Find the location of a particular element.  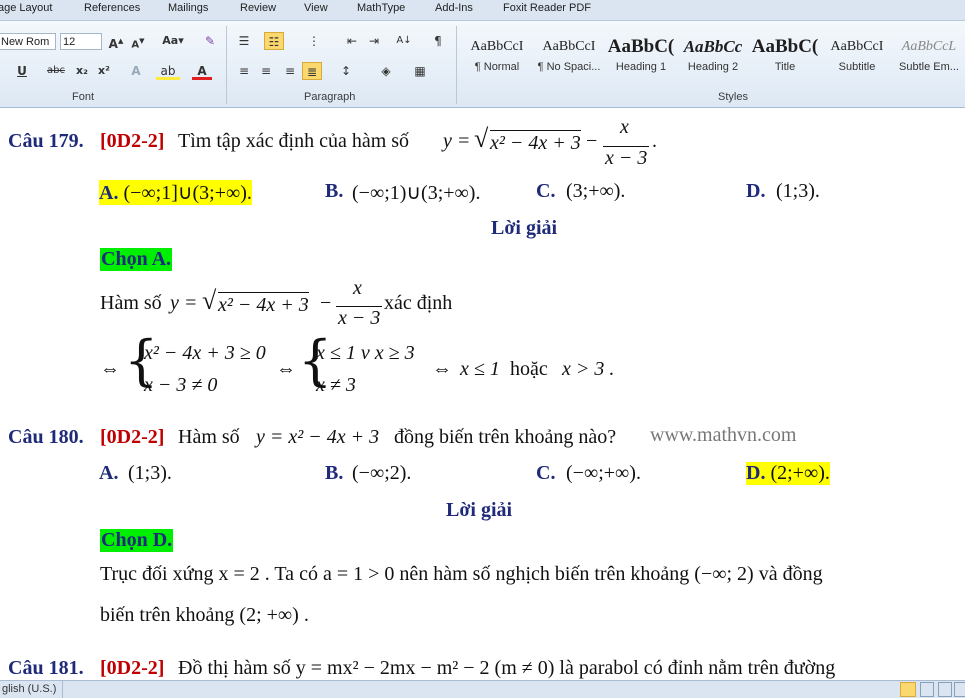

tab-page-layout: age Layout is located at coordinates (26, 8).